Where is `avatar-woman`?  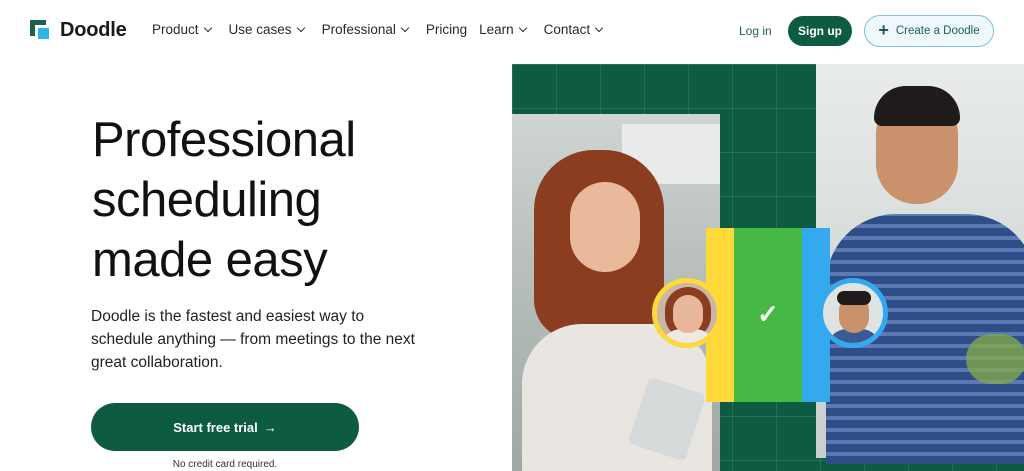
avatar-woman is located at coordinates (687, 313).